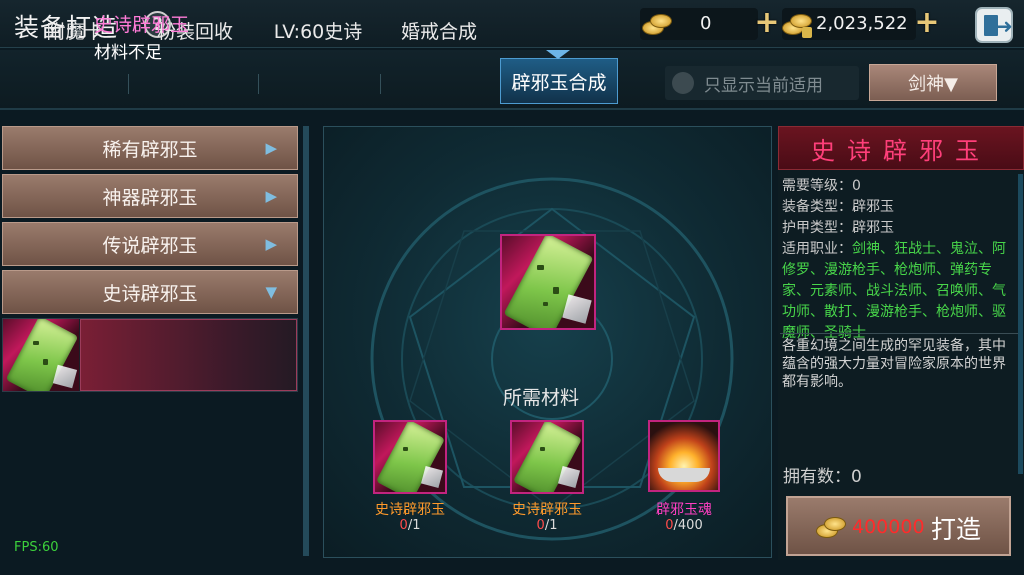  I want to click on bound-gold-coin-icon, so click(797, 24).